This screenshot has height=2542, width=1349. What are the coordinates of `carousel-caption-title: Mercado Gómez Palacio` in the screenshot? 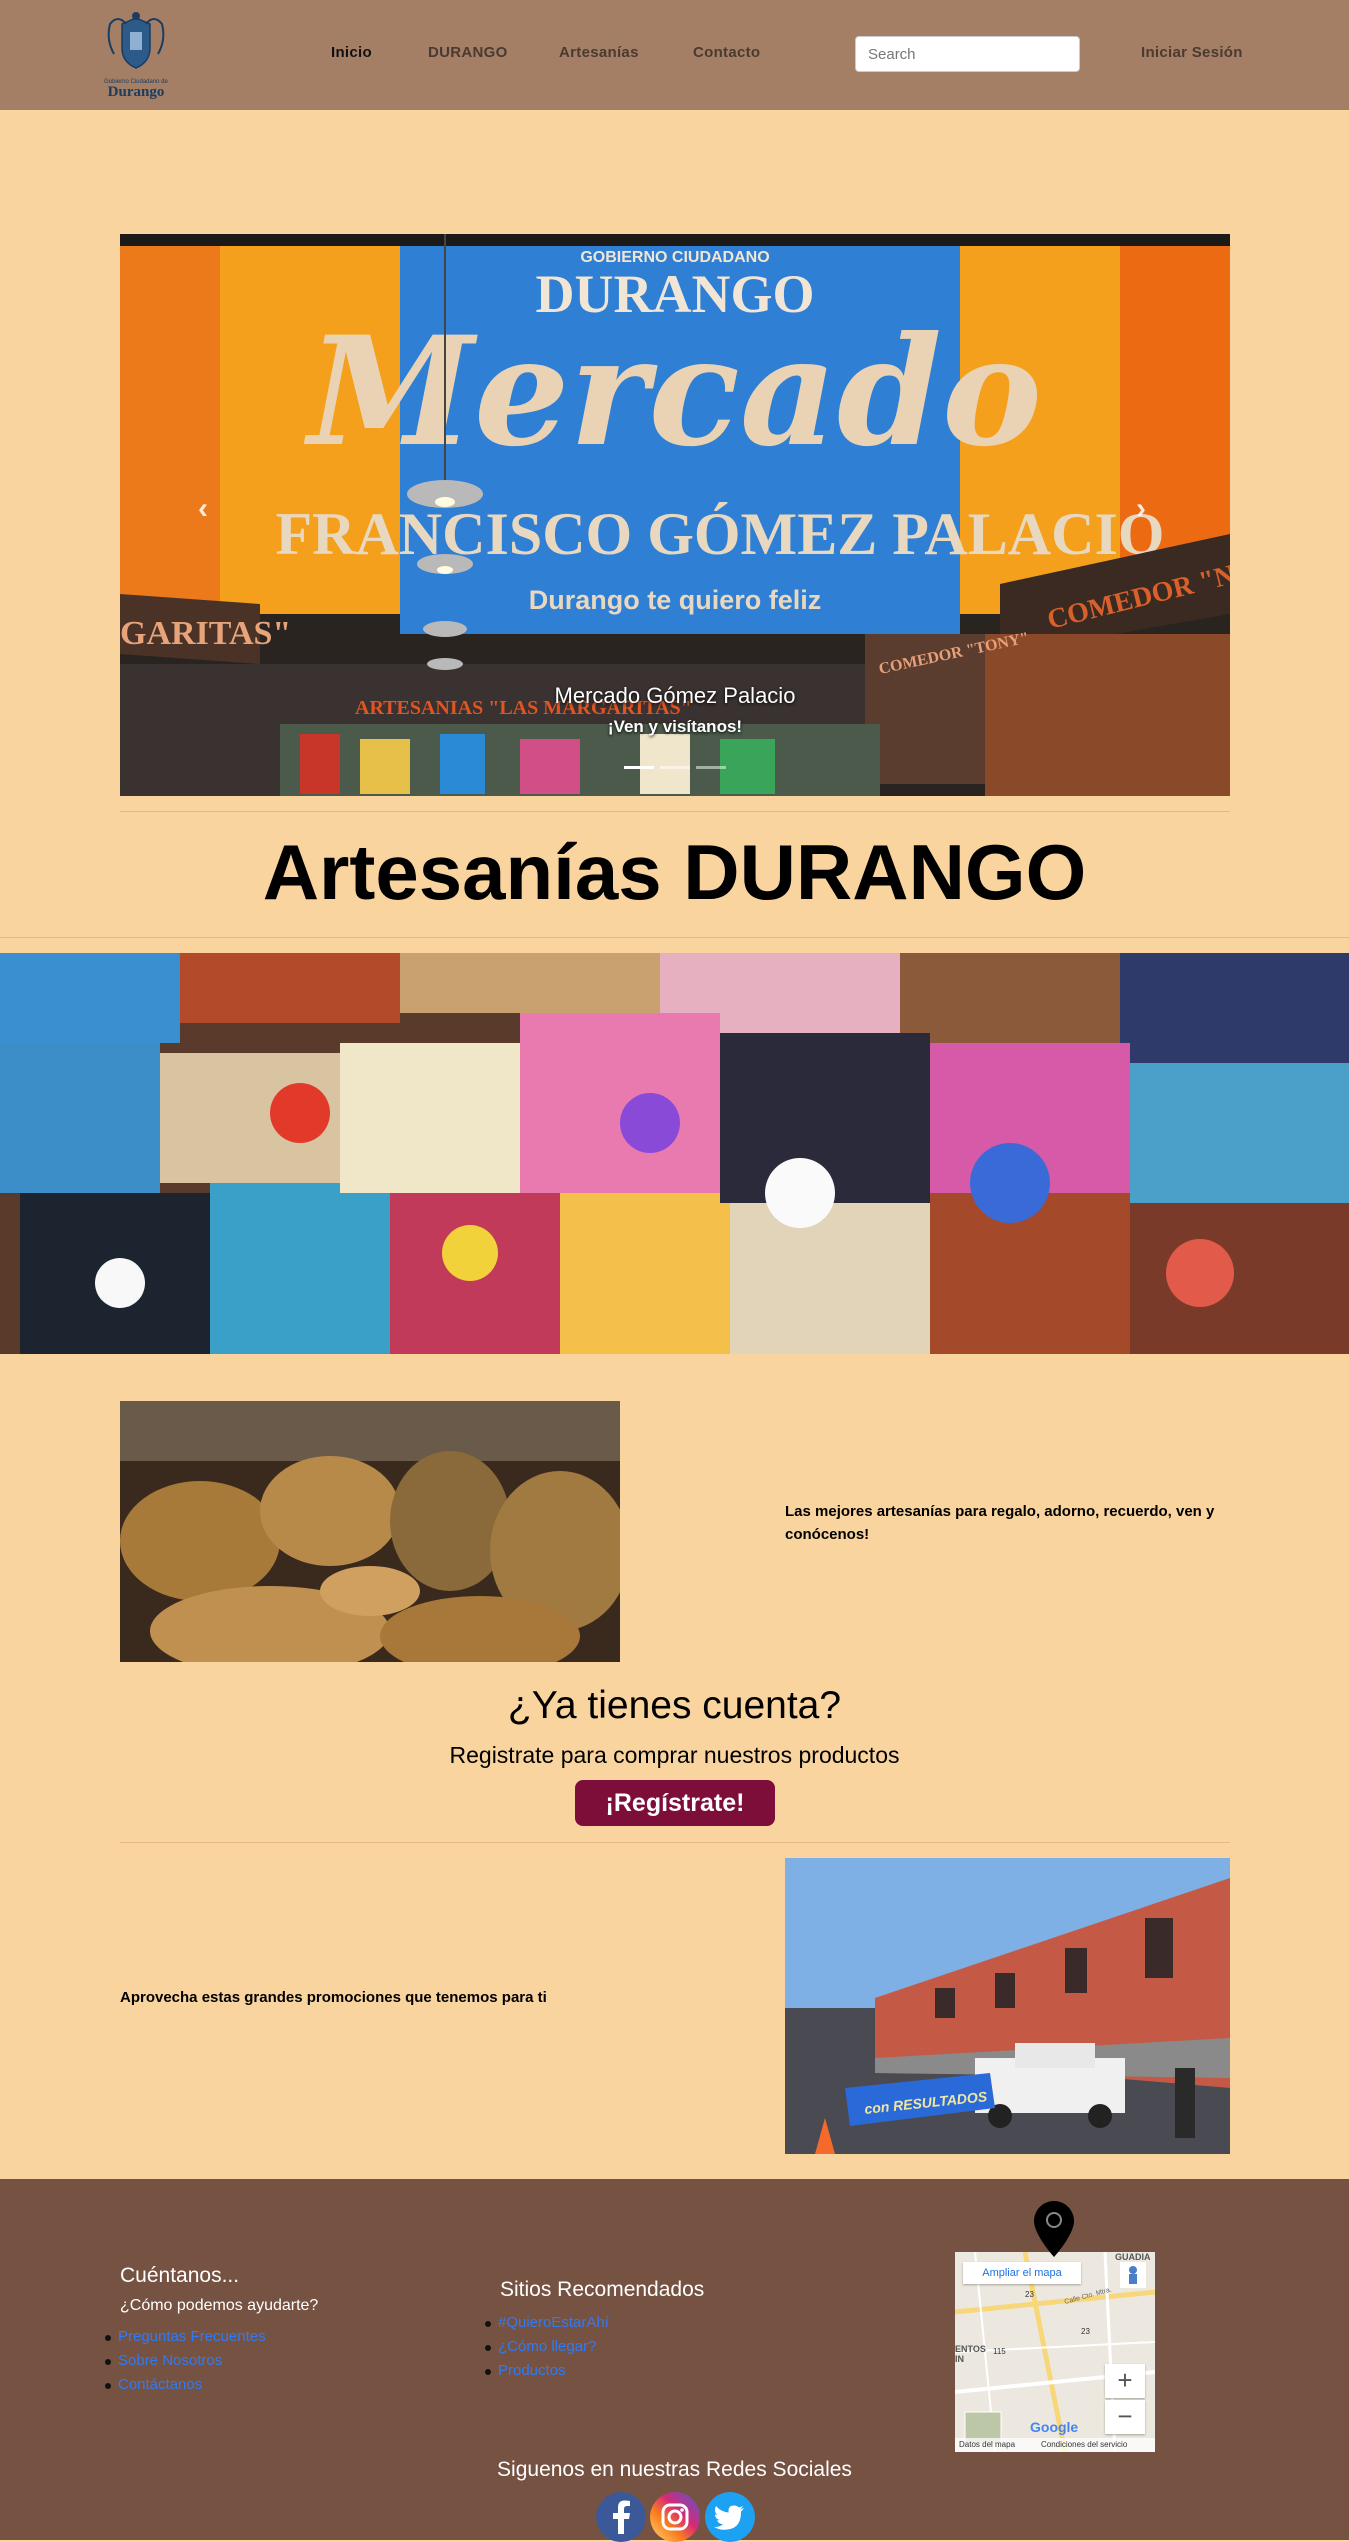 It's located at (675, 695).